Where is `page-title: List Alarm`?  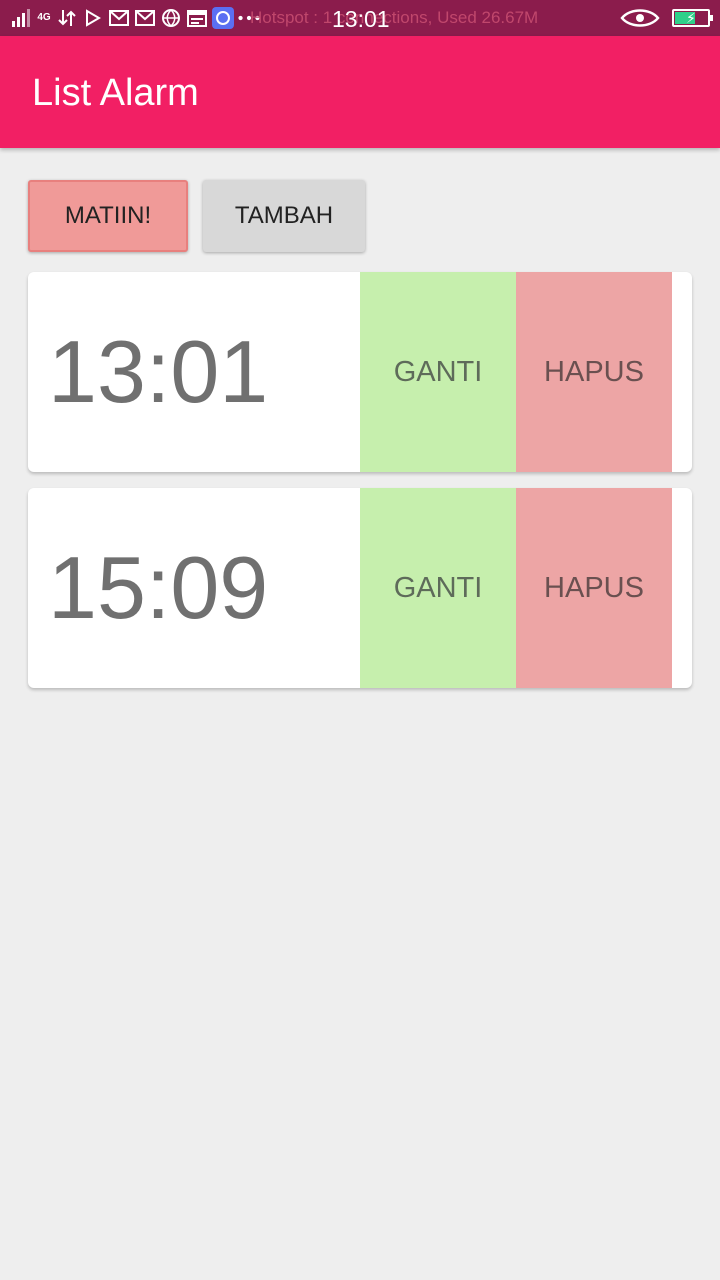 page-title: List Alarm is located at coordinates (115, 93).